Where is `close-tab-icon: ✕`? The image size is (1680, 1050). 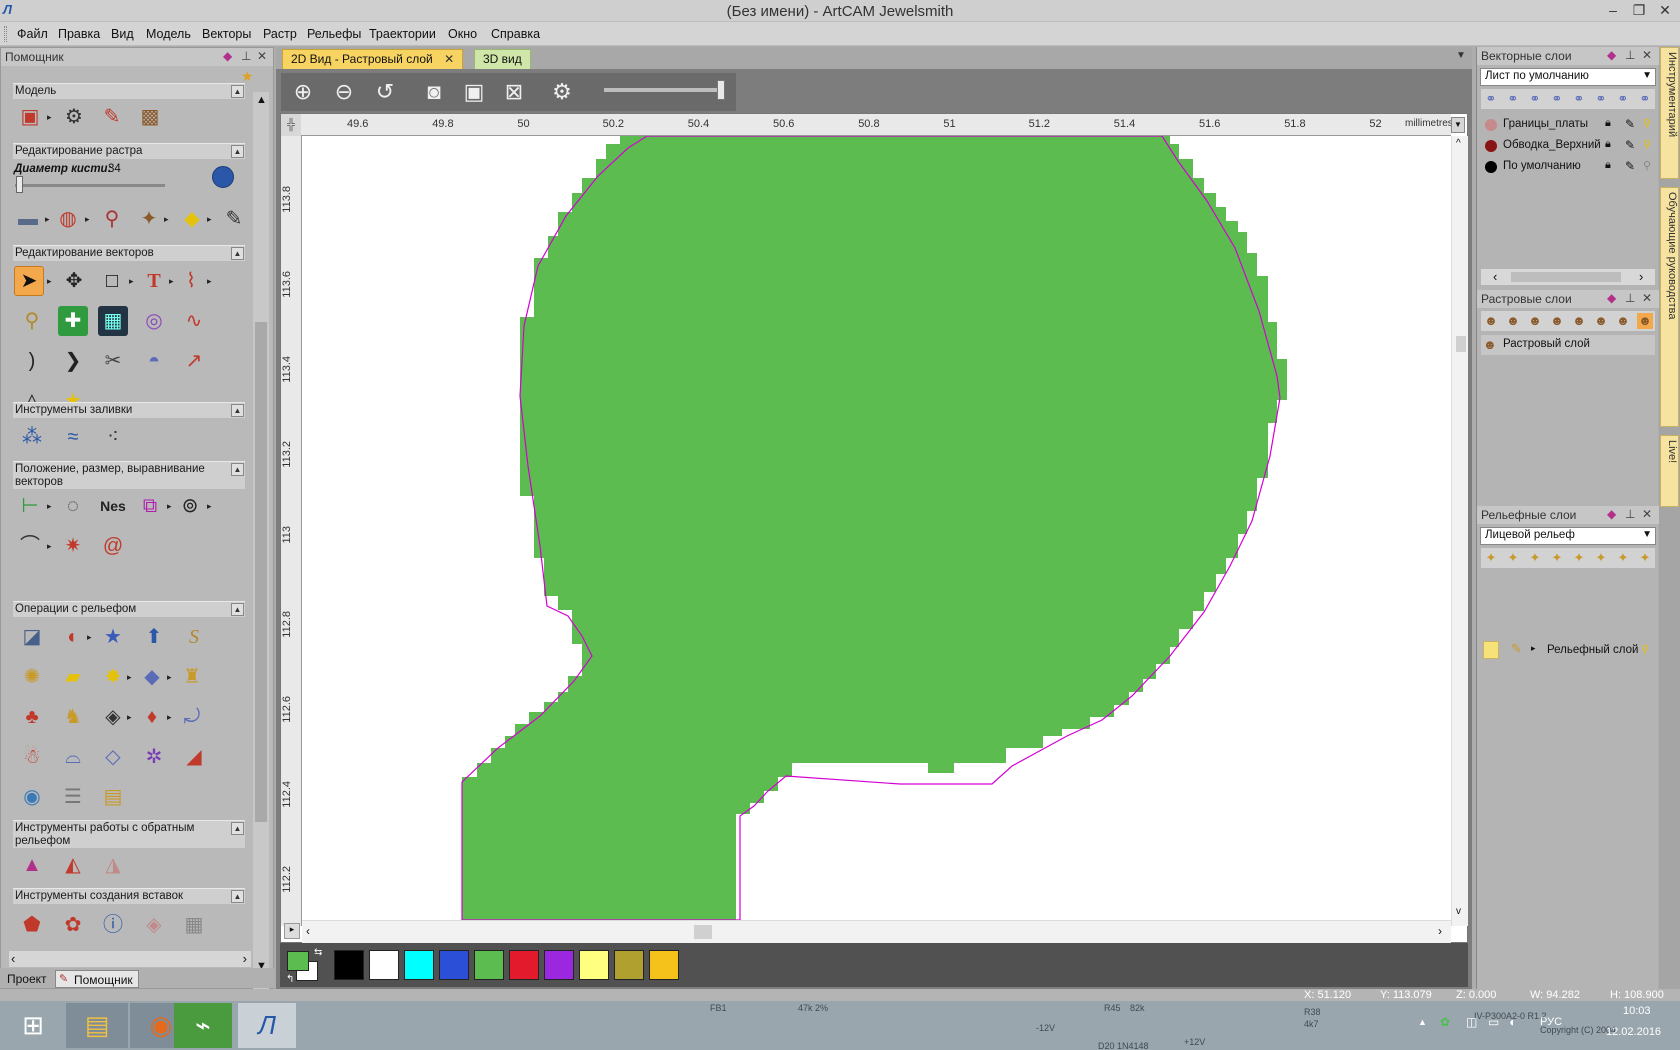
close-tab-icon: ✕ is located at coordinates (449, 59).